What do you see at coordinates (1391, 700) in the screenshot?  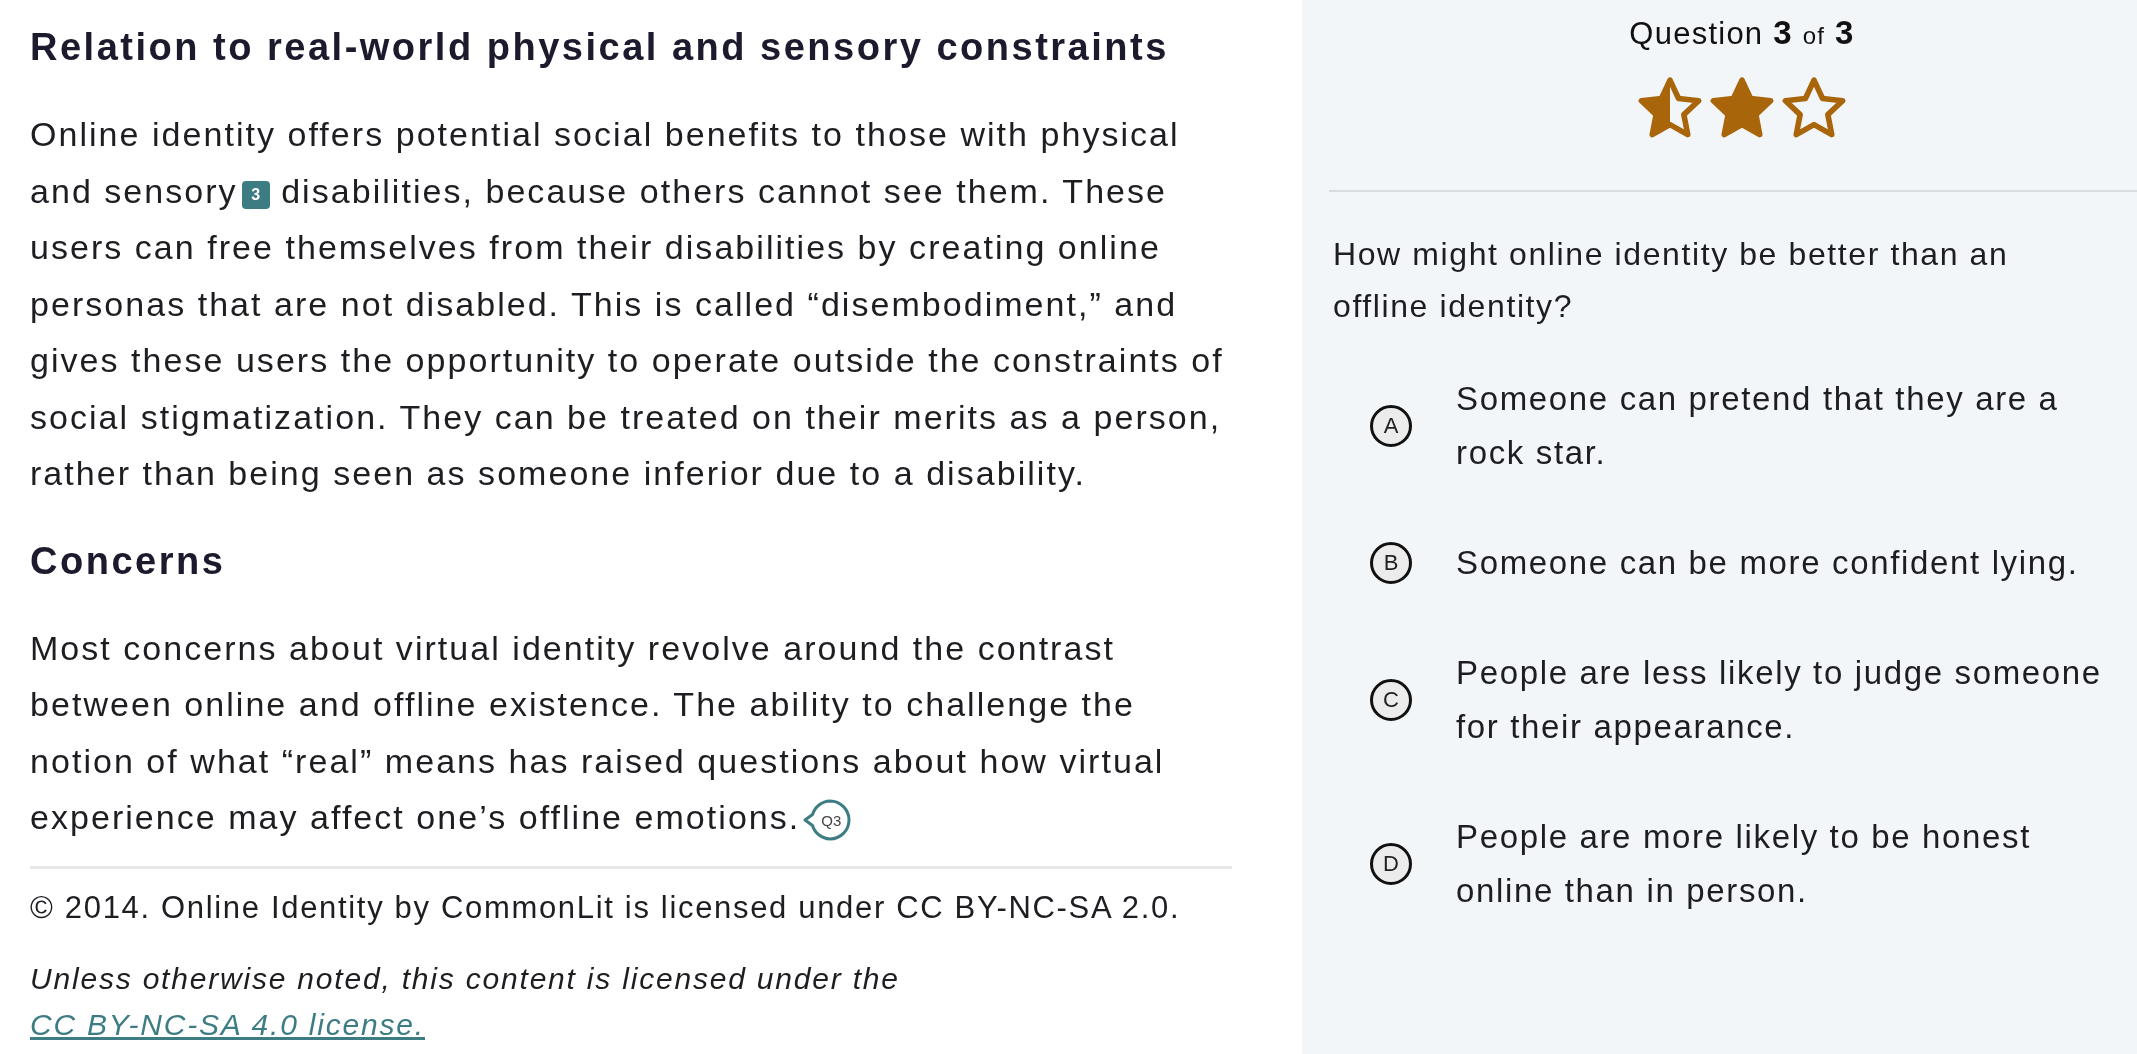 I see `answer-radio: C` at bounding box center [1391, 700].